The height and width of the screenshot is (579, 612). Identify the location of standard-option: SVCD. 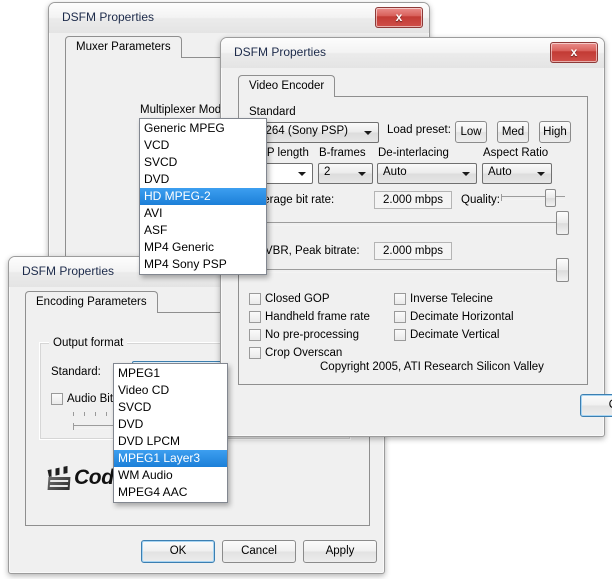
(170, 407).